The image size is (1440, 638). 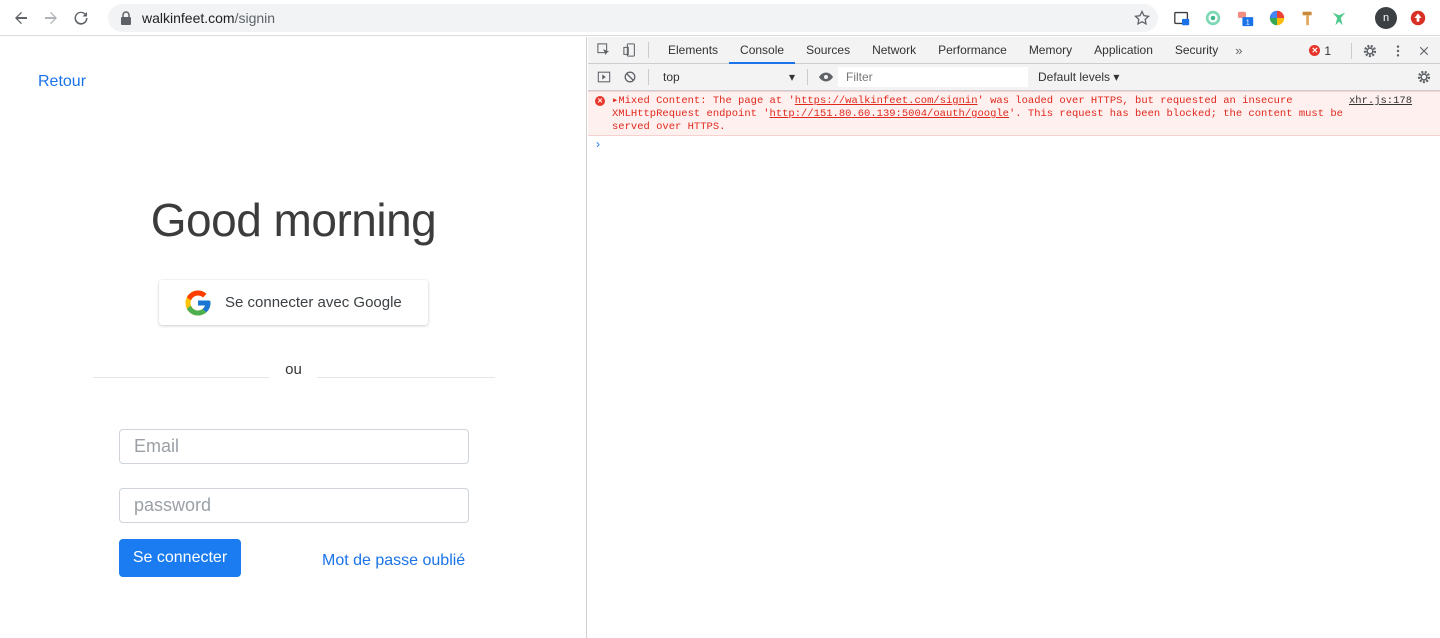 I want to click on message-link-endpoint: http://151.80.60.139:5004/oauth/google, so click(x=889, y=114).